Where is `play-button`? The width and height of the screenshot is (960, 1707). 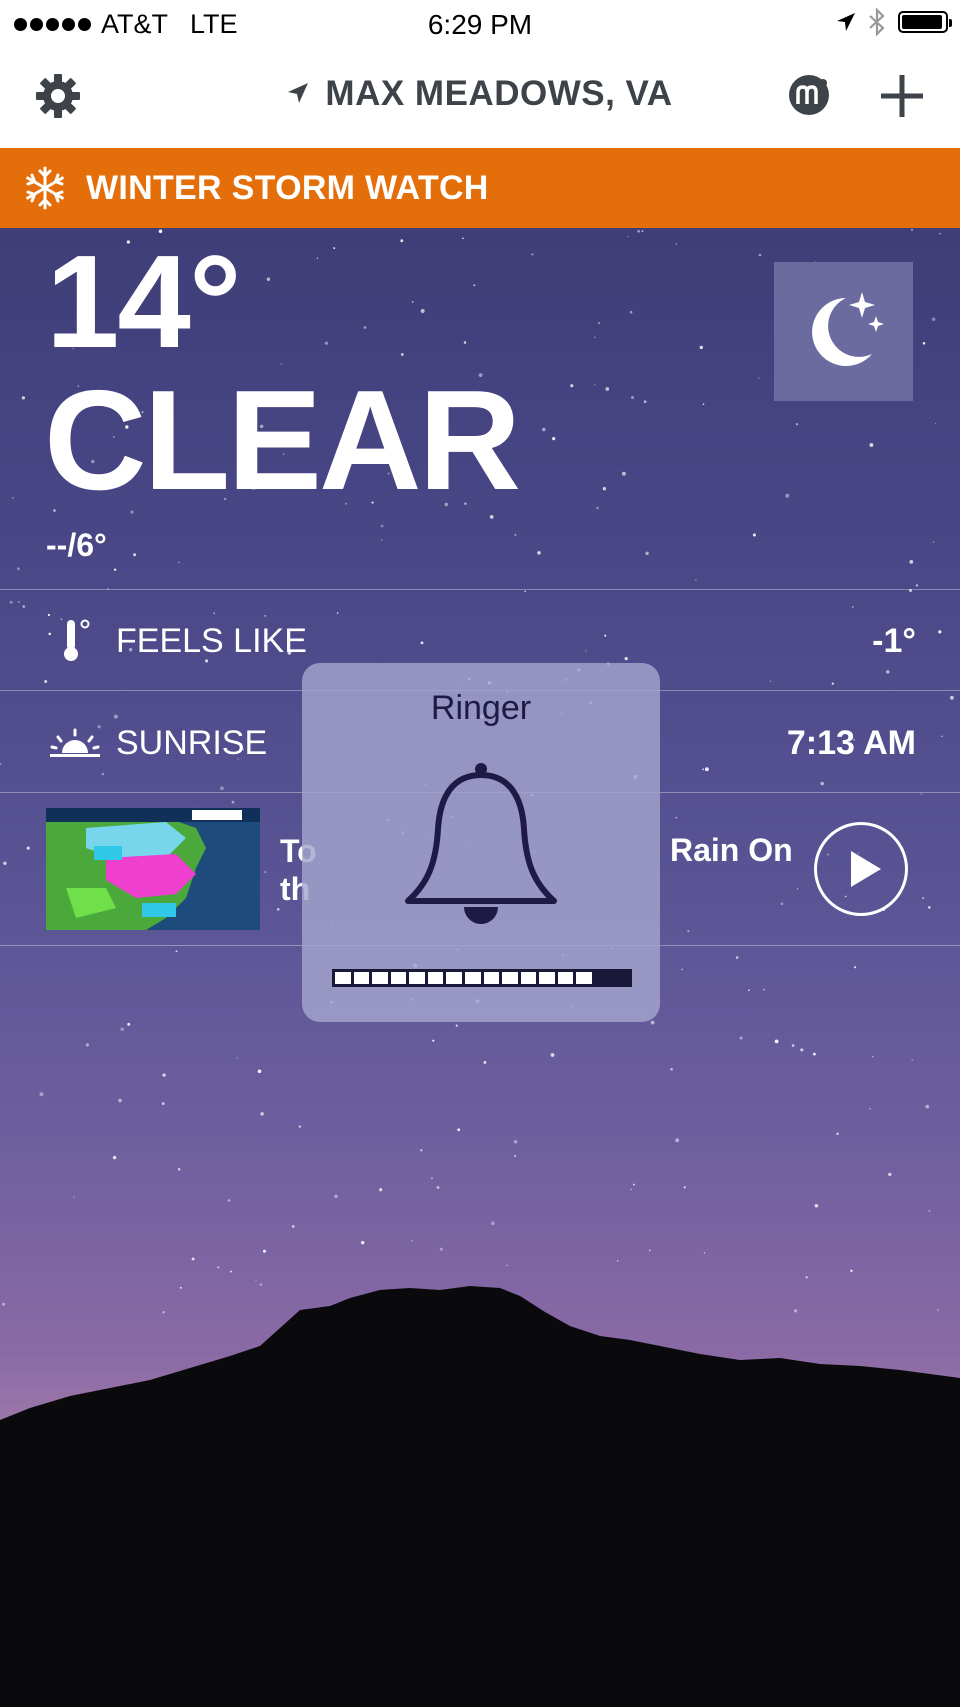
play-button is located at coordinates (861, 869).